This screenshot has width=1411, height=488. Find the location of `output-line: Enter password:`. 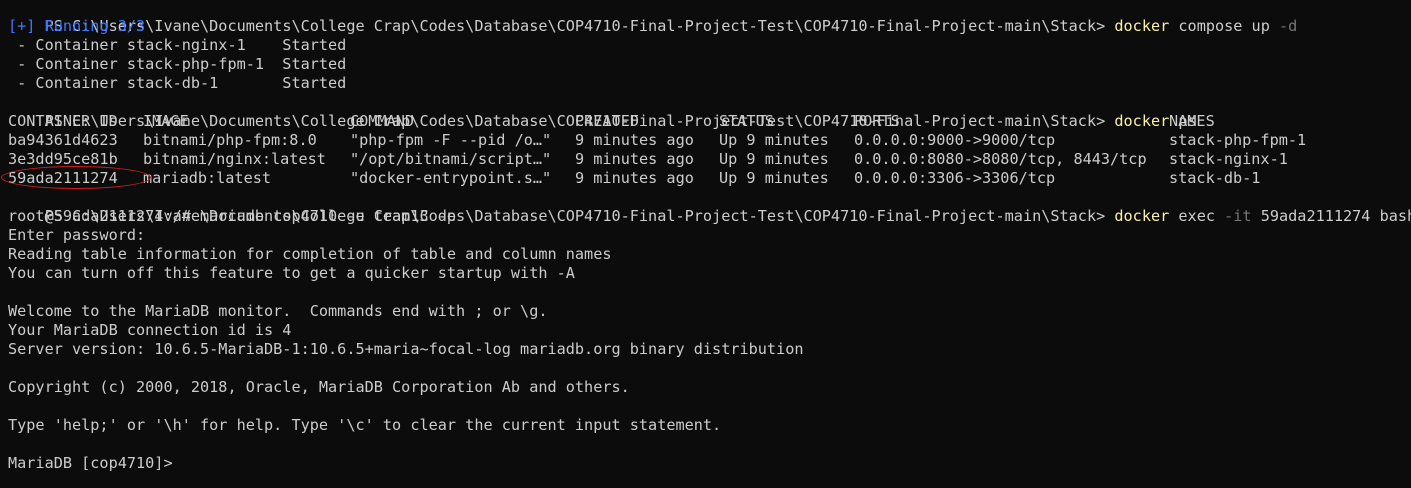

output-line: Enter password: is located at coordinates (77, 235).